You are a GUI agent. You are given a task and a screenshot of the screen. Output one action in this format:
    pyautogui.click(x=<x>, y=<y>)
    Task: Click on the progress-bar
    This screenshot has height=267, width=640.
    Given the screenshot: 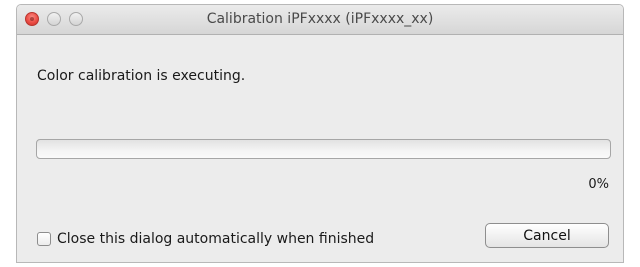 What is the action you would take?
    pyautogui.click(x=323, y=149)
    